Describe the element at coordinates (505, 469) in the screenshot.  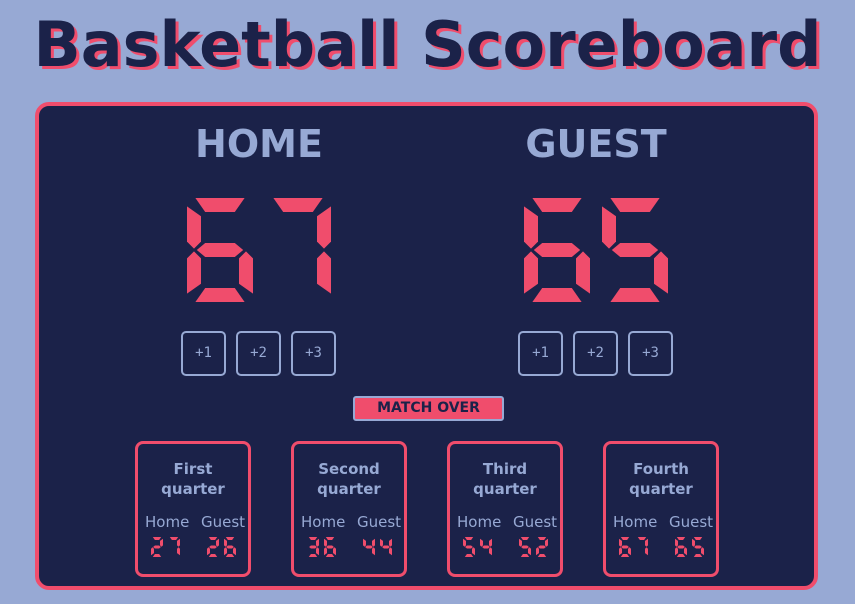
I see `quarter-title-line1: Third` at that location.